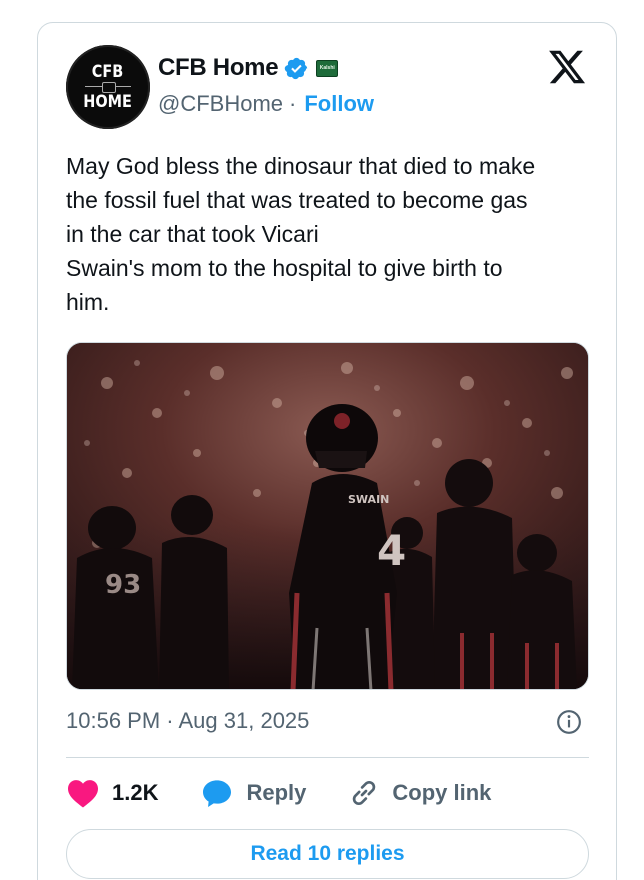 The width and height of the screenshot is (644, 880). Describe the element at coordinates (327, 68) in the screenshot. I see `affiliate-badge: Kalshi` at that location.